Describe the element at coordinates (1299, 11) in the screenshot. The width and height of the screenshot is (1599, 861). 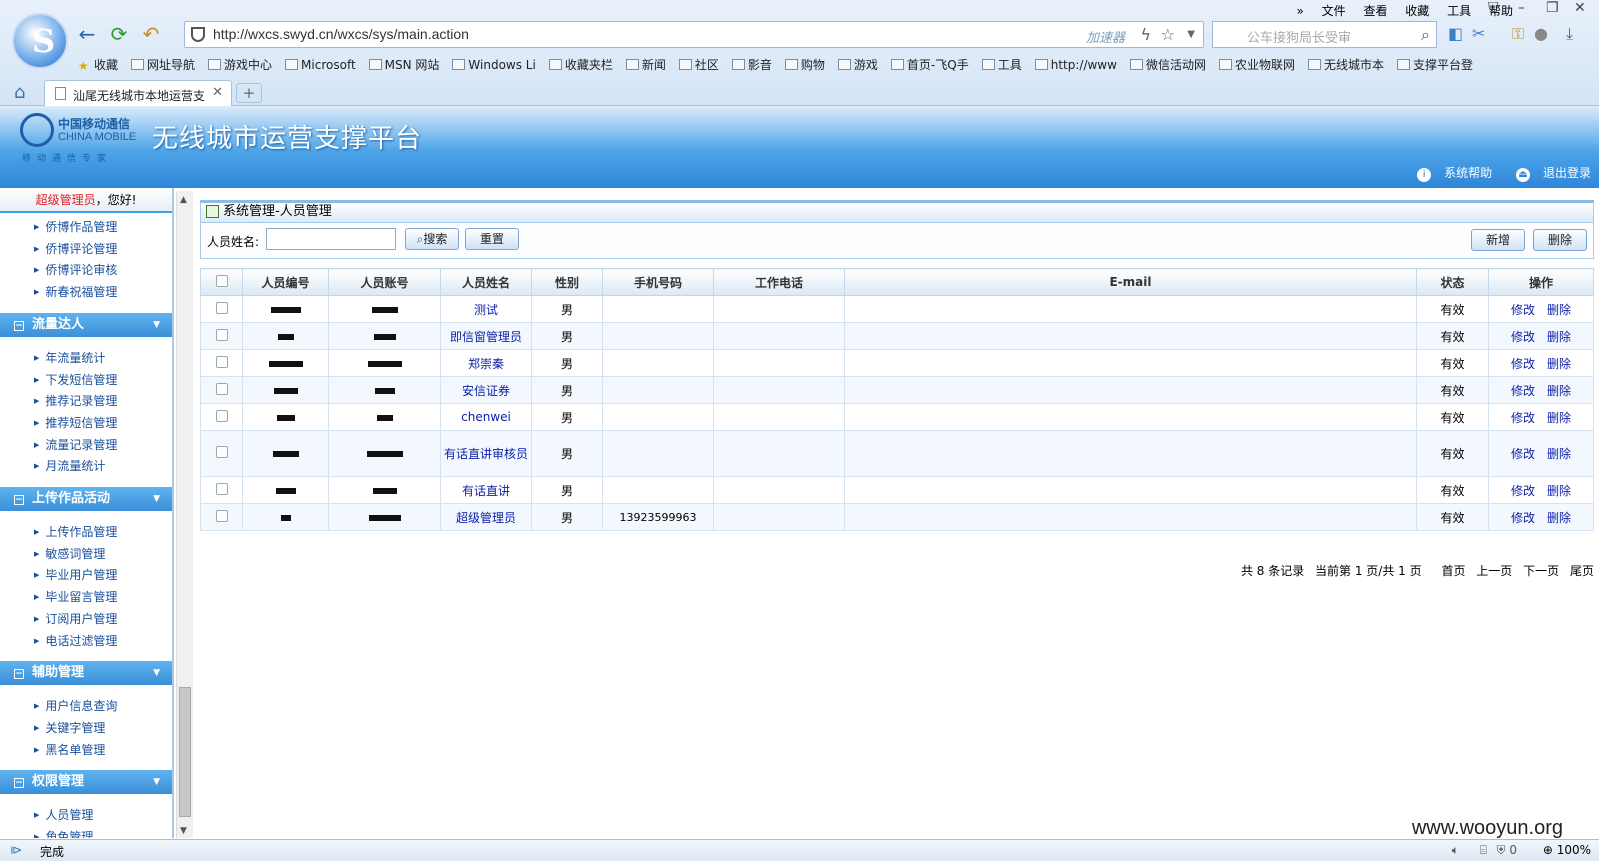
I see `menu-expand-icon: »` at that location.